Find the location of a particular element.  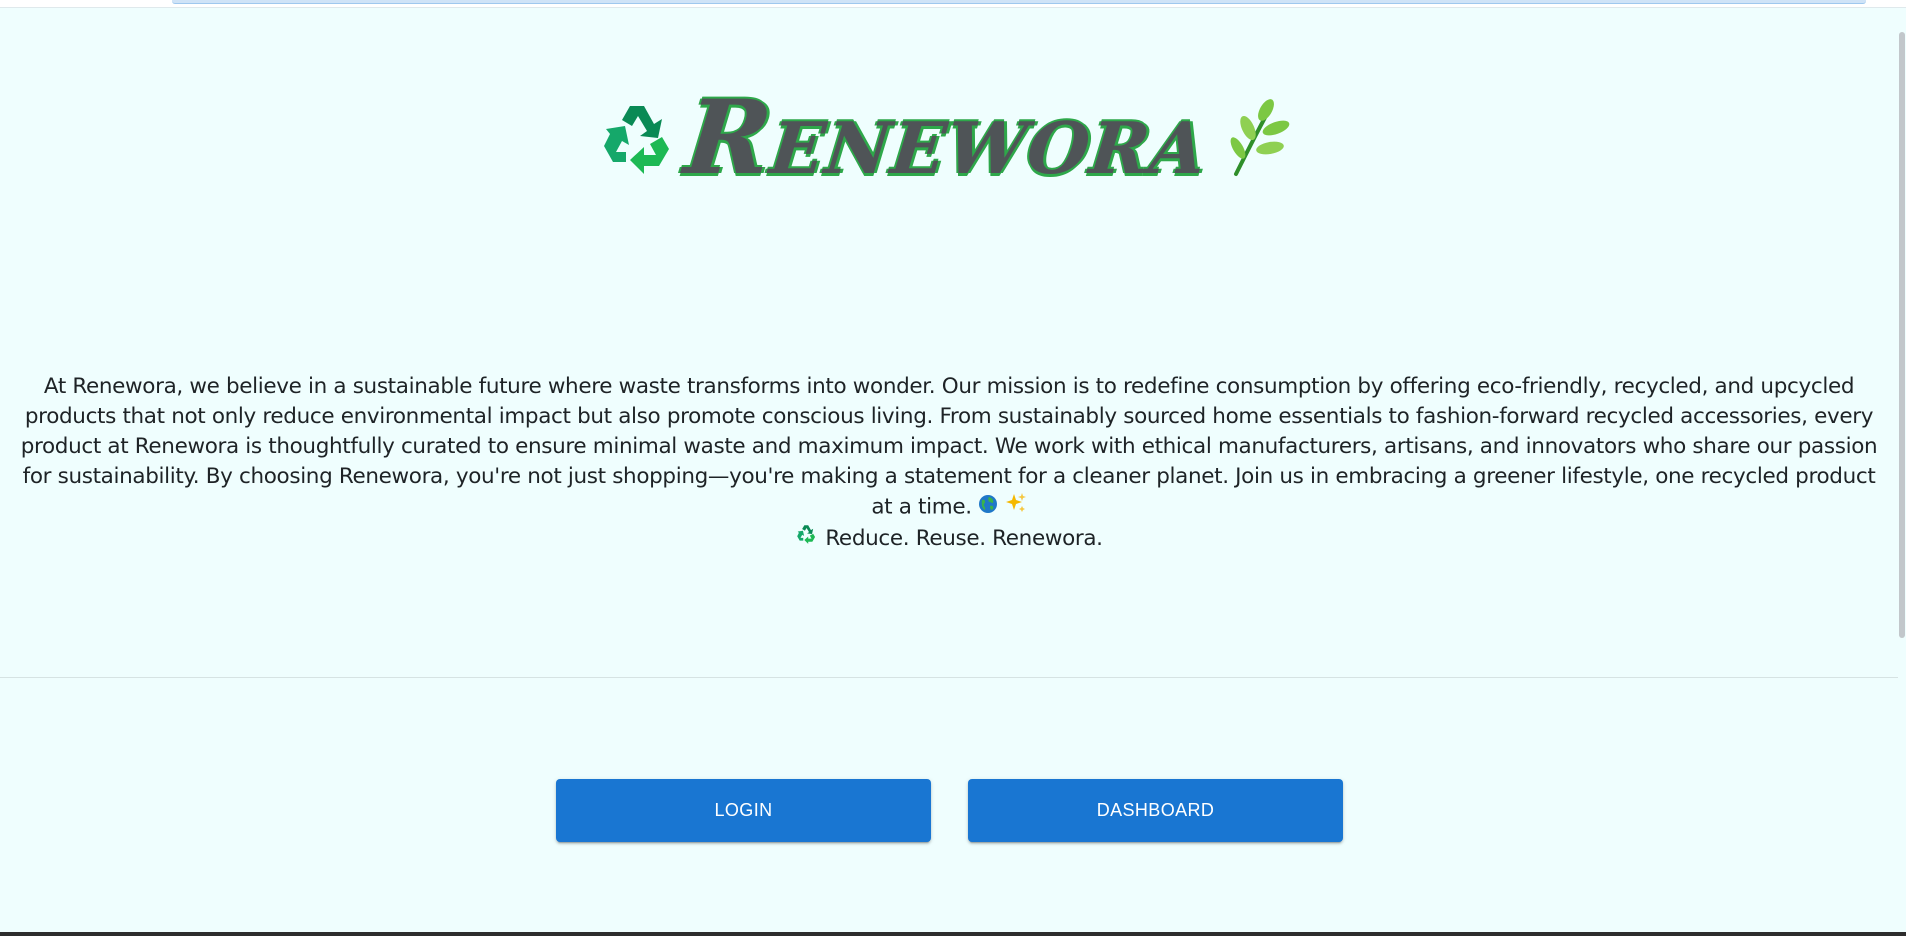

herb-icon is located at coordinates (1262, 138).